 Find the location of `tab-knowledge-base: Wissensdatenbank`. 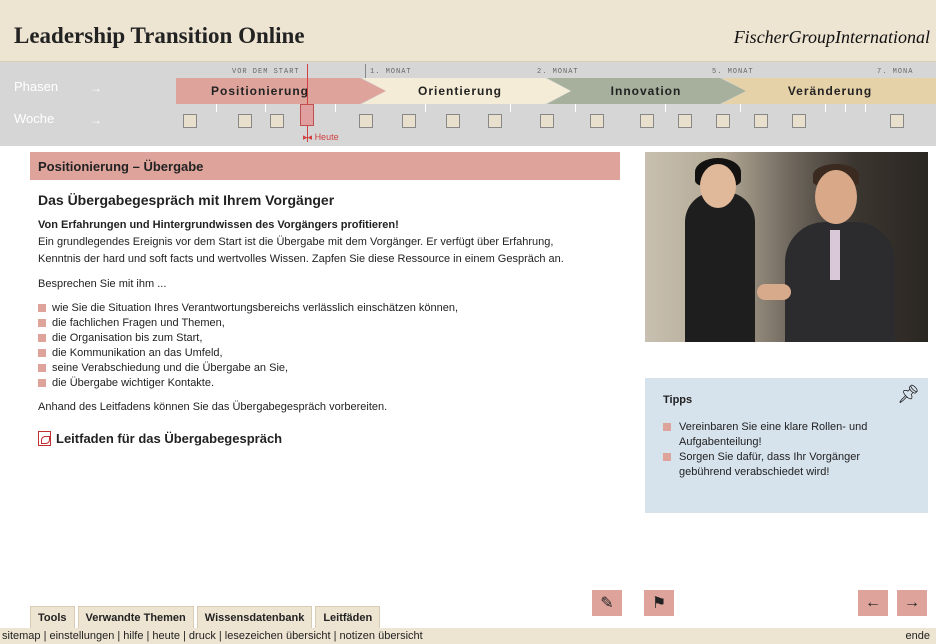

tab-knowledge-base: Wissensdatenbank is located at coordinates (254, 617).